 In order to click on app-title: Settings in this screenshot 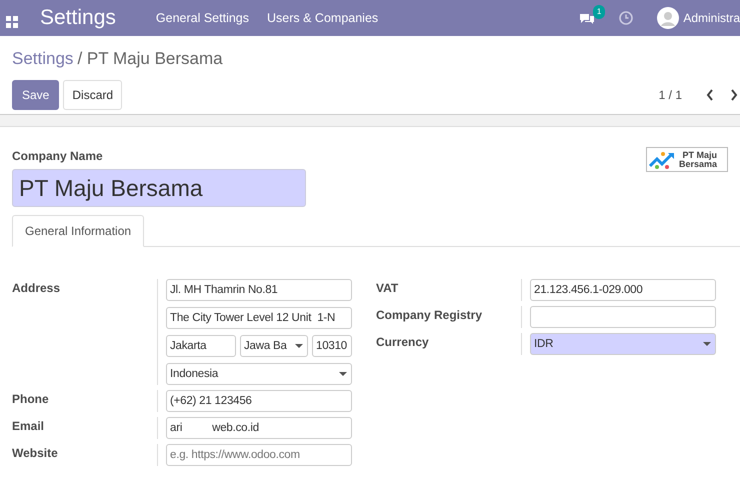, I will do `click(78, 18)`.